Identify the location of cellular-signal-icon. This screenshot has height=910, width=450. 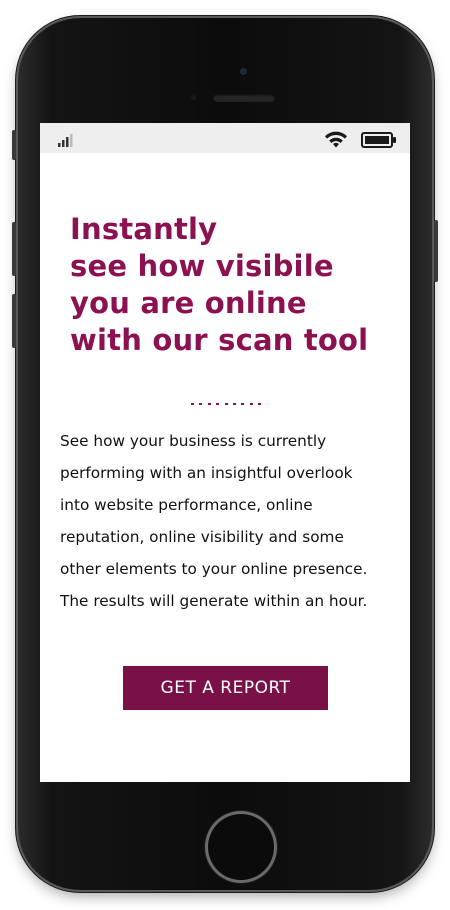
(65, 140).